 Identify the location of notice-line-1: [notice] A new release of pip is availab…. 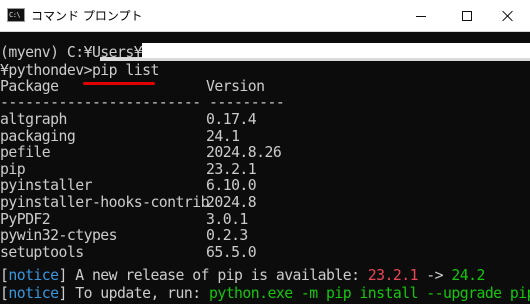
(242, 276).